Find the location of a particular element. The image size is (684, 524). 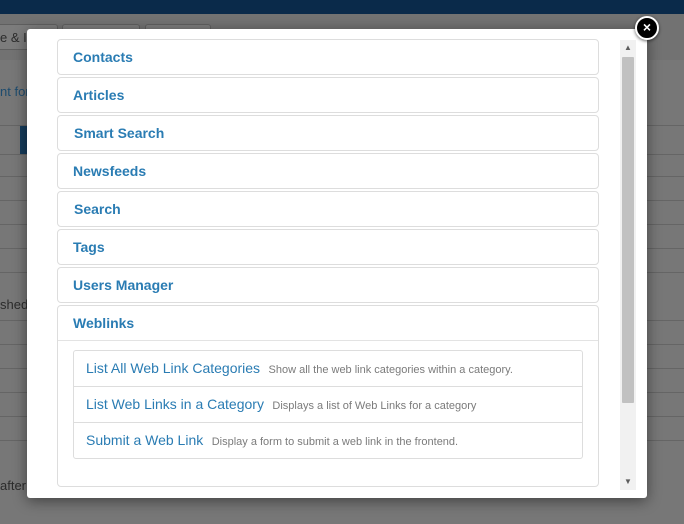

group-search: Search is located at coordinates (328, 209).